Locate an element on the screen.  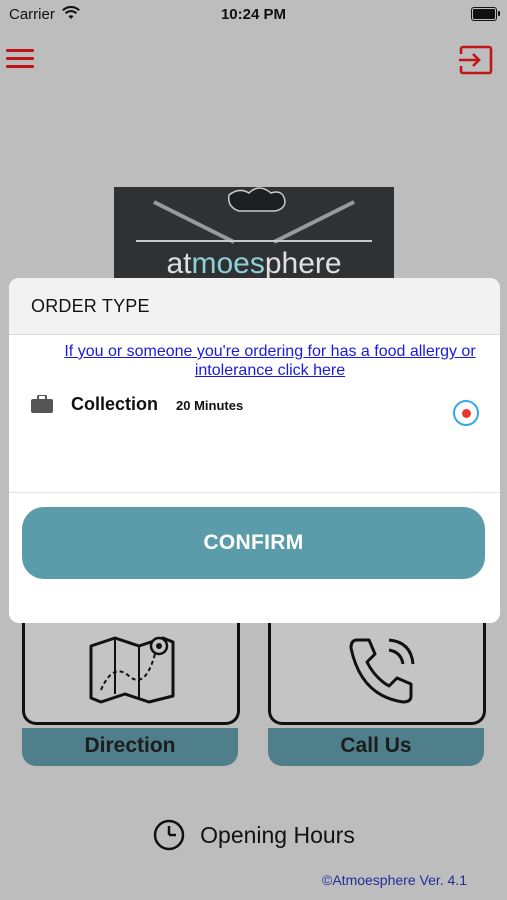
direction-tile: Direction is located at coordinates (131, 688).